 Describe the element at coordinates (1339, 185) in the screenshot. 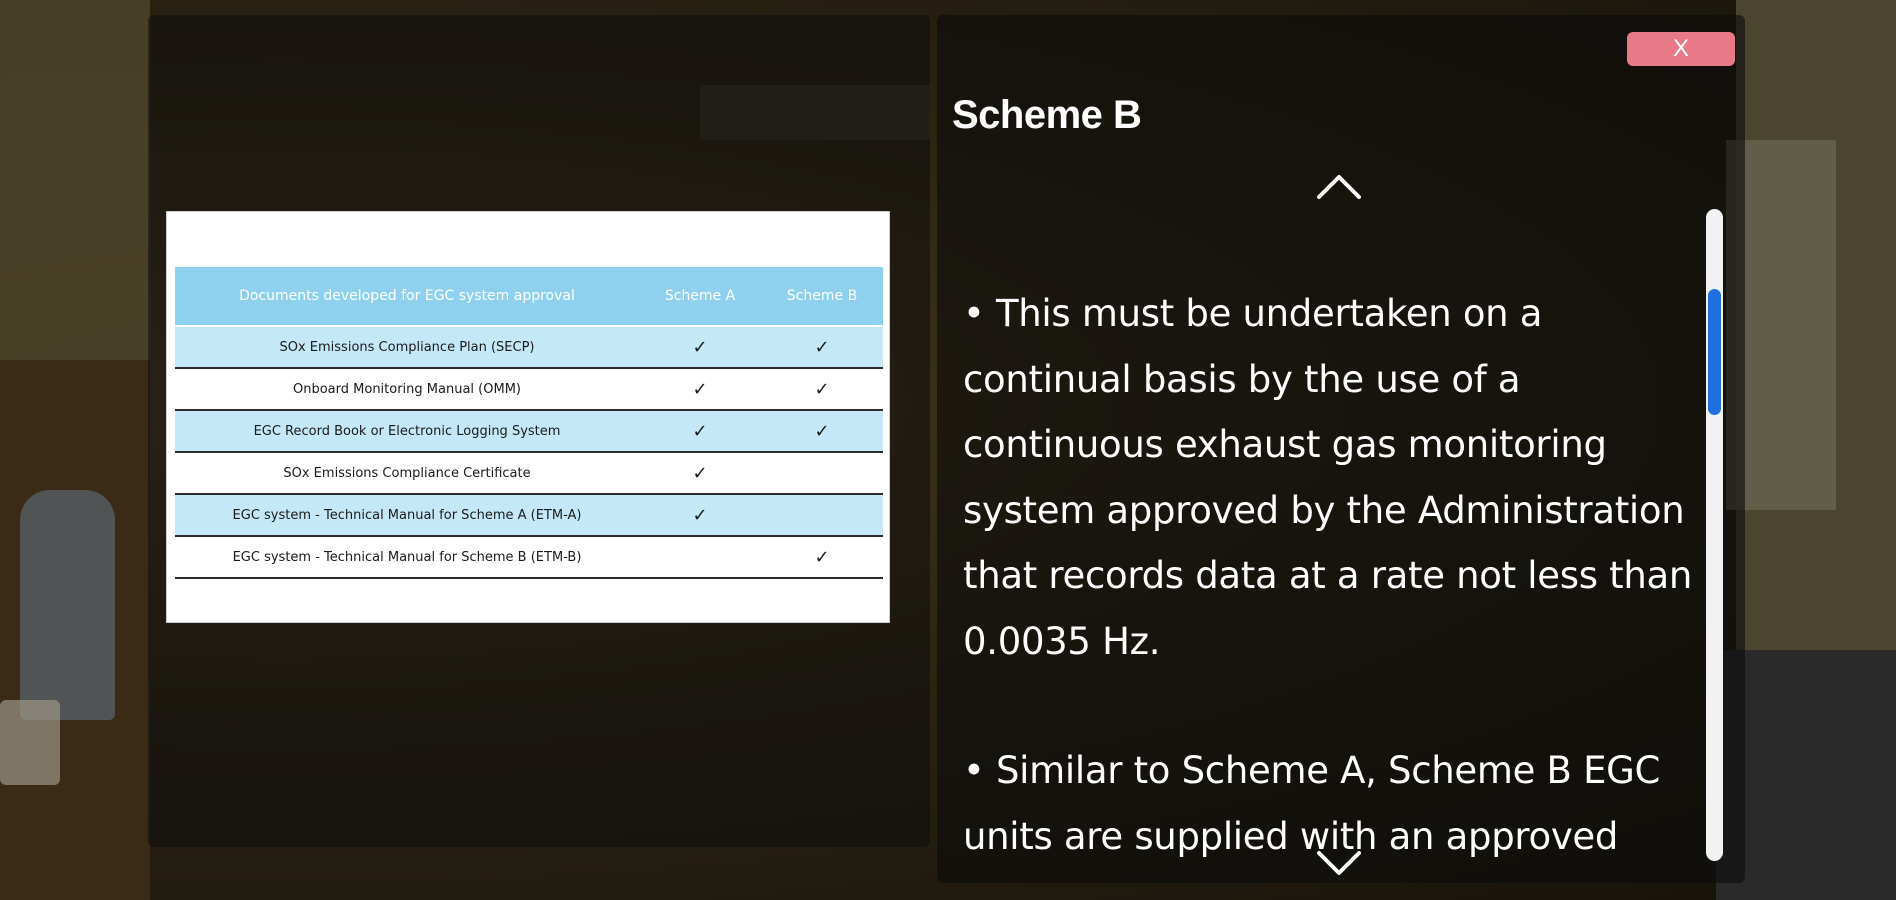

I see `chevron-up-icon` at that location.